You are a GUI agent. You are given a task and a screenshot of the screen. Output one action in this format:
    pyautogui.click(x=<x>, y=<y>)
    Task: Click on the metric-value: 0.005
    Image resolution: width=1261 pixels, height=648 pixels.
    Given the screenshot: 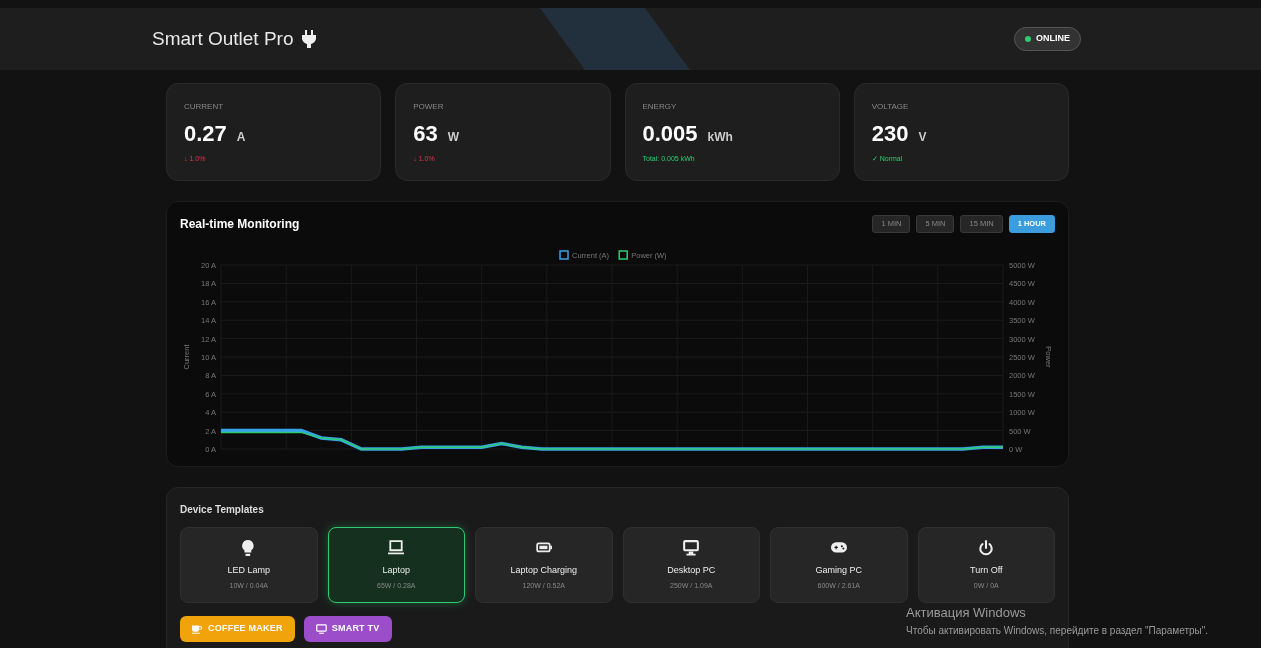 What is the action you would take?
    pyautogui.click(x=670, y=134)
    